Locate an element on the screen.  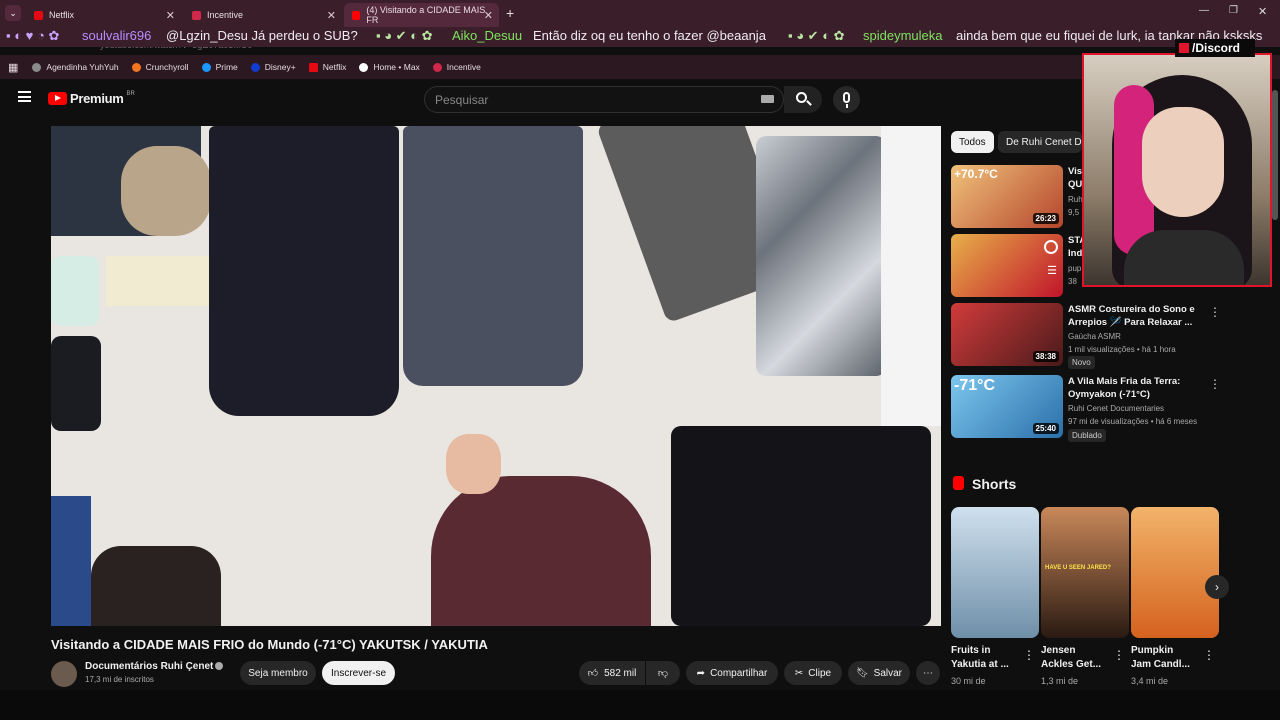
tab-label: Netflix is located at coordinates (62, 15).